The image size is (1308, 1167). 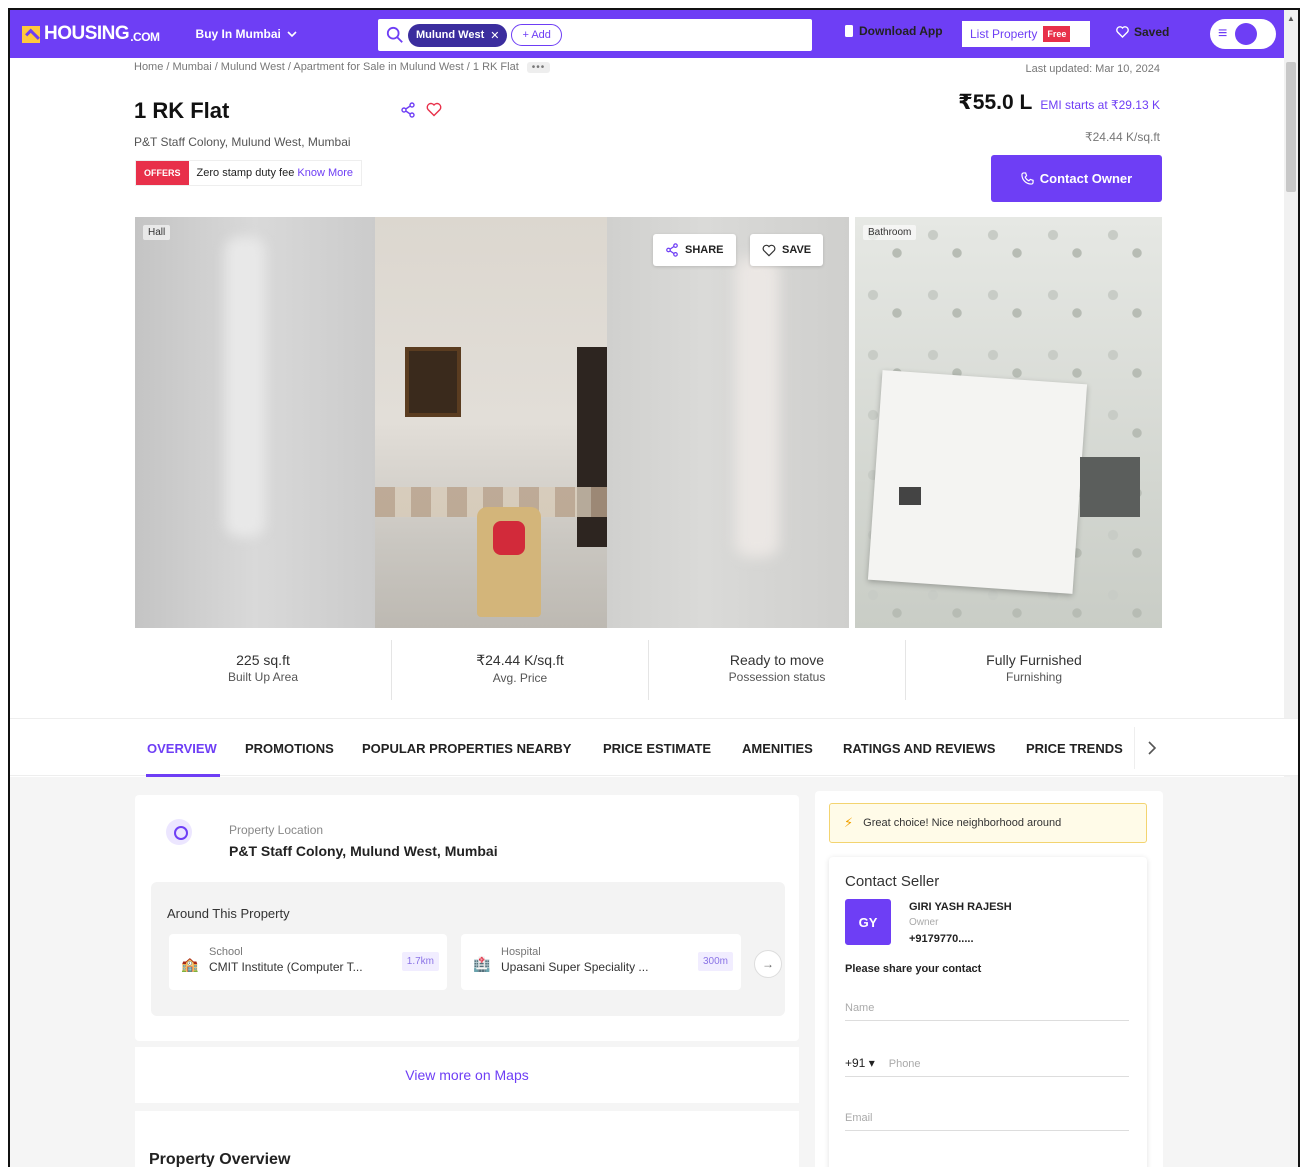 What do you see at coordinates (1291, 18) in the screenshot?
I see `scroll-up-icon: ▲` at bounding box center [1291, 18].